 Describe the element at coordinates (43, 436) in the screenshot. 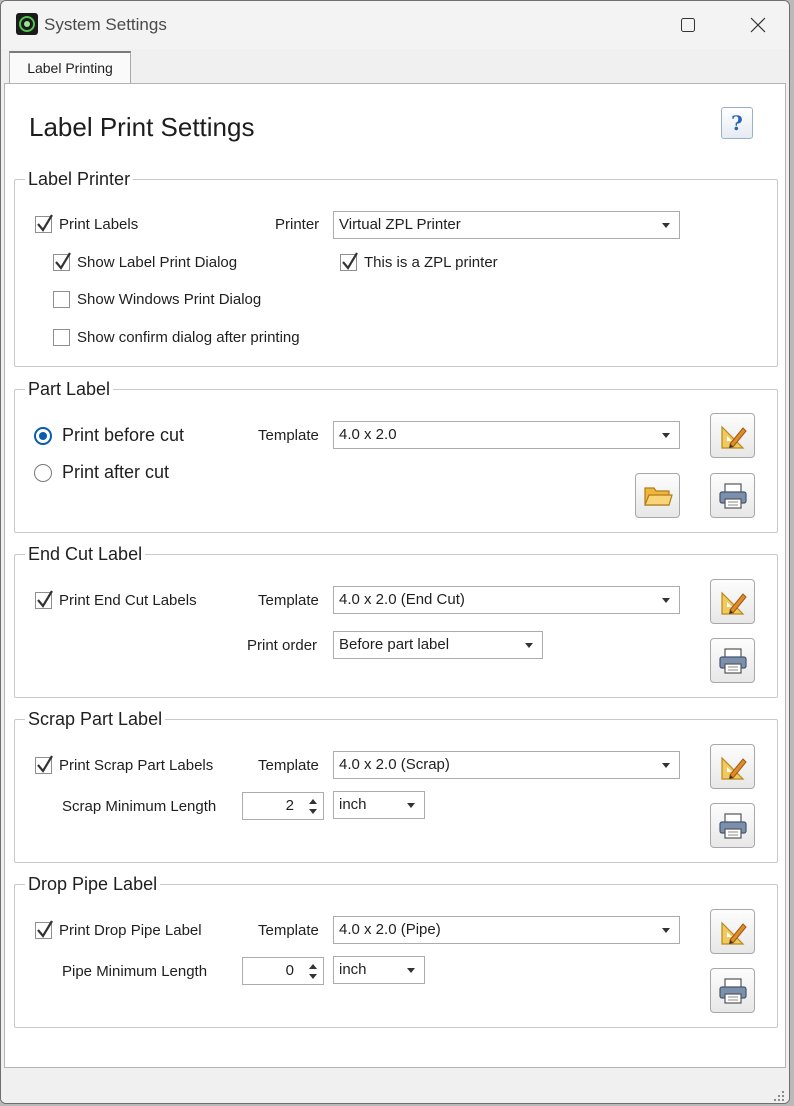

I see `print-before-cut-radio` at that location.